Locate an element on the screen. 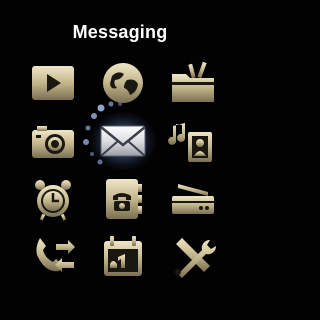 This screenshot has height=320, width=320. media-player-icon is located at coordinates (53, 83).